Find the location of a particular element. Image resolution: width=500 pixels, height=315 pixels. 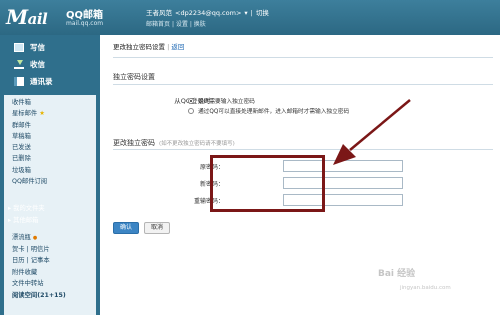

watermark-url: jingyan.baidu.com is located at coordinates (425, 288).